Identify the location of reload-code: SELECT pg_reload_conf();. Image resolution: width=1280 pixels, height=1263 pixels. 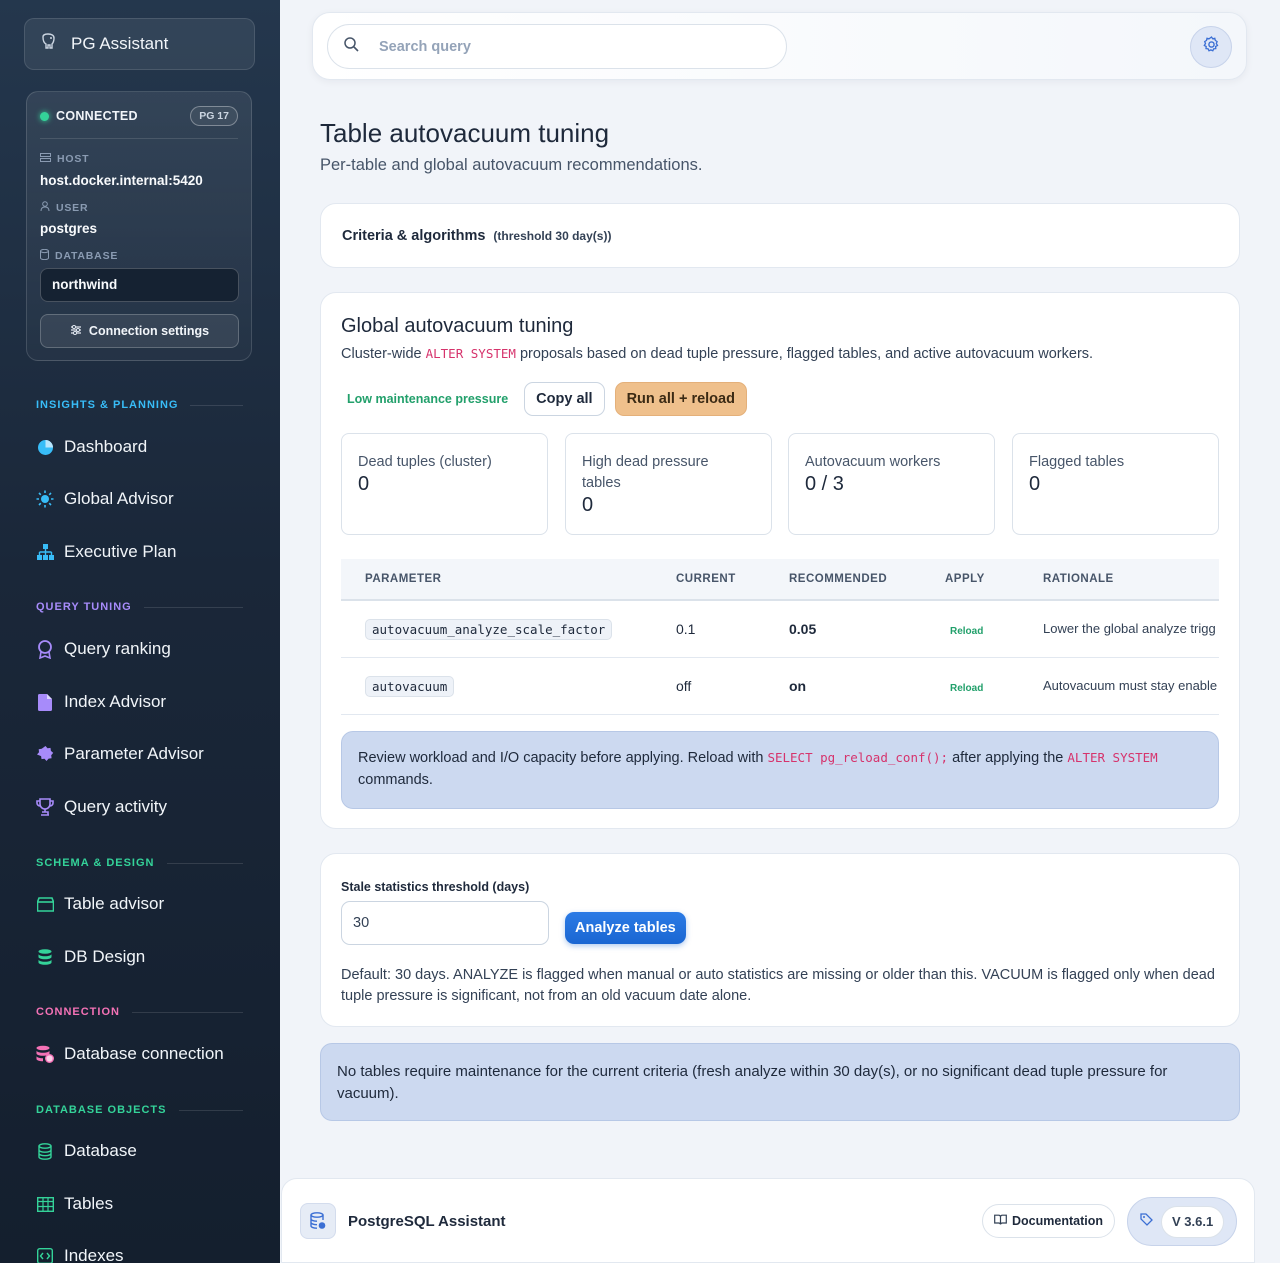
(858, 757).